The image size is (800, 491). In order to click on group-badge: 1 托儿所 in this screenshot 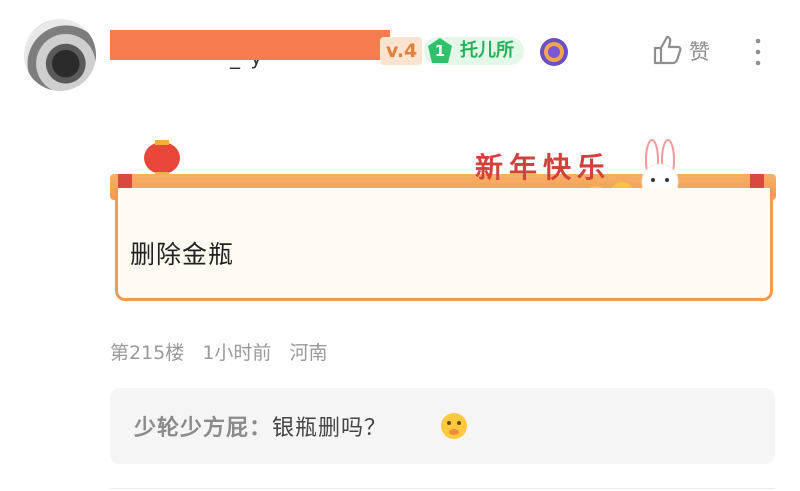, I will do `click(474, 51)`.